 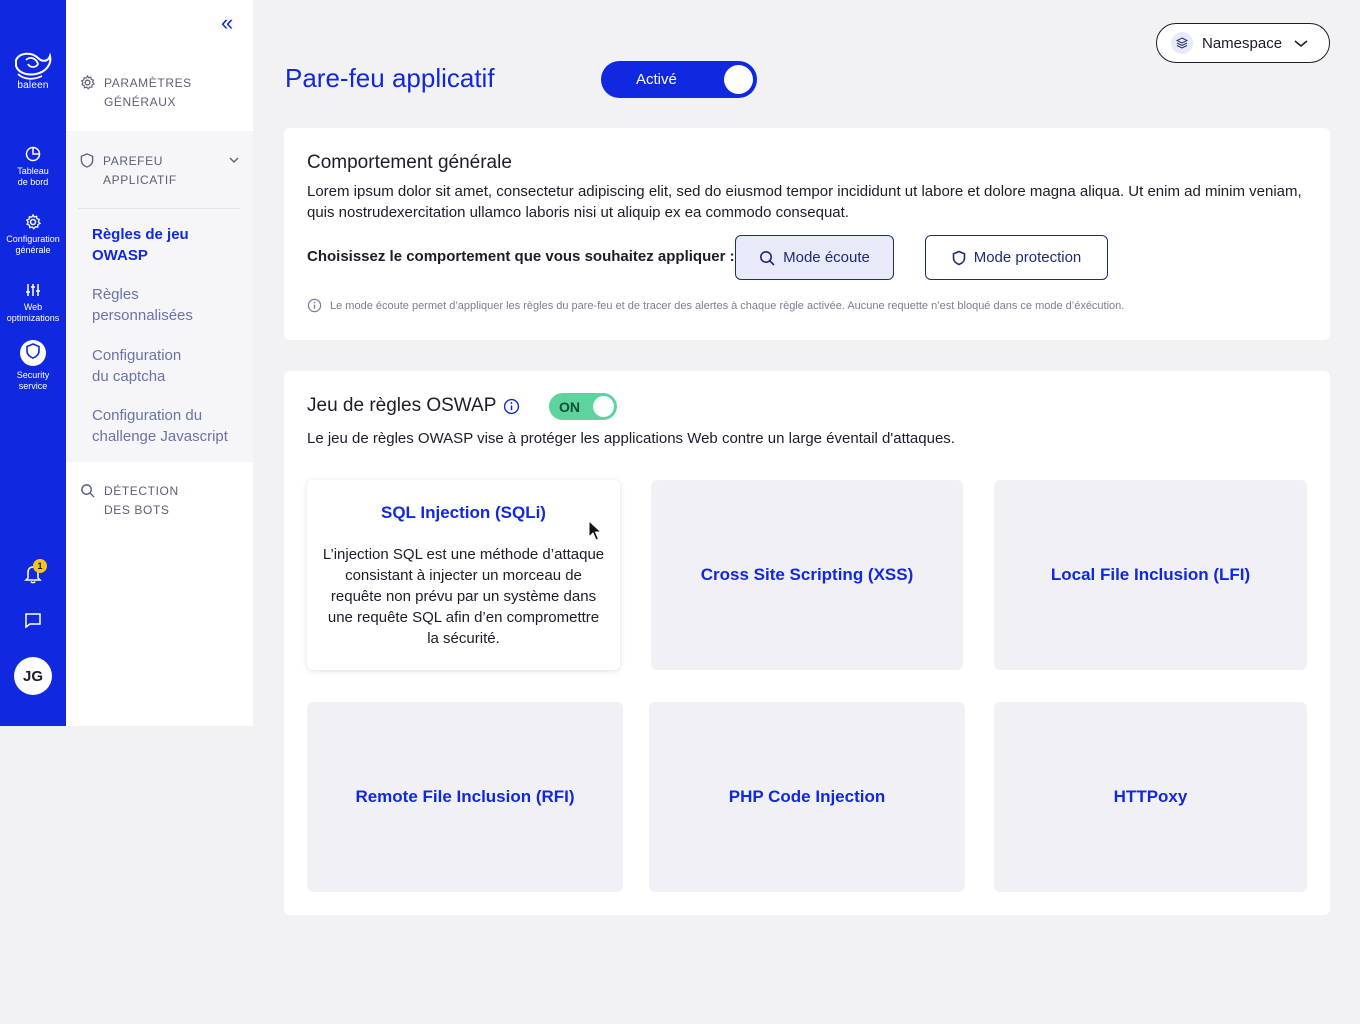 I want to click on sub-item-label: challenge Javascript, so click(x=160, y=436).